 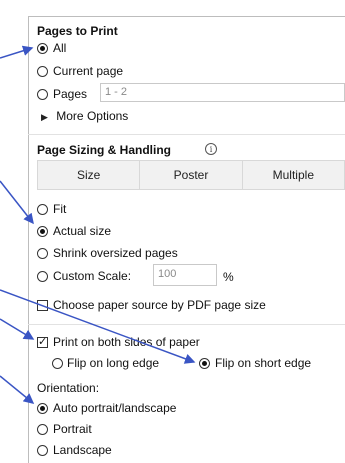 What do you see at coordinates (17, 329) in the screenshot?
I see `arrow-to-print-both-sides` at bounding box center [17, 329].